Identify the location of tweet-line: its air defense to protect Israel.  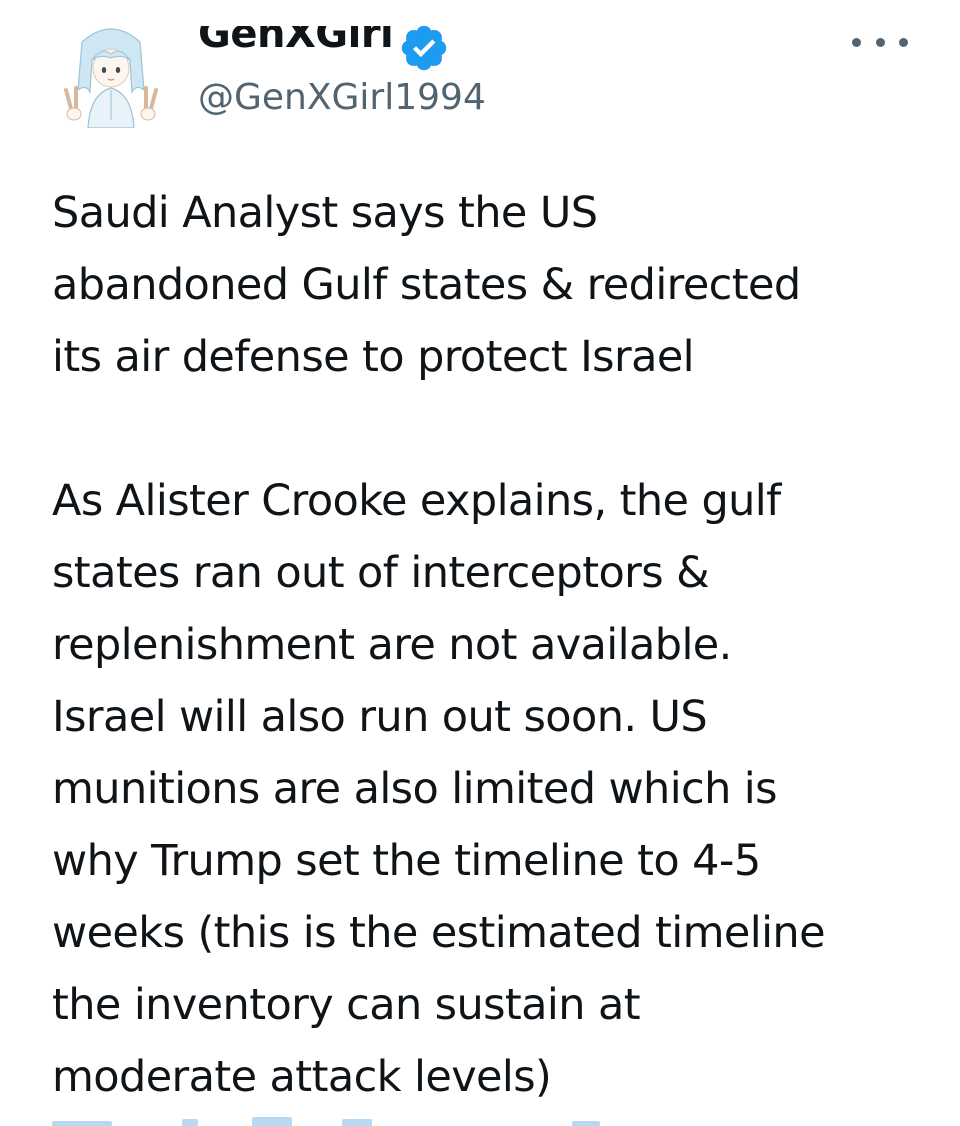
(373, 357).